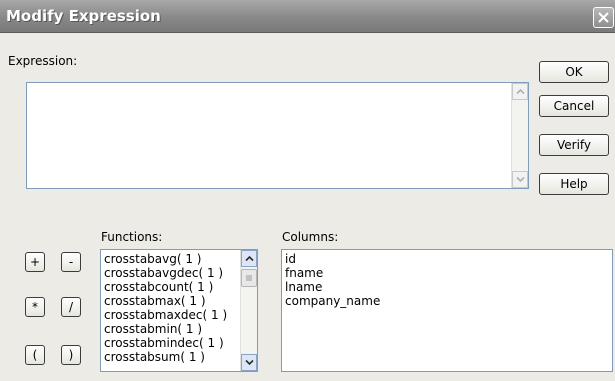  I want to click on function-item: crosstabmin( 1 ), so click(171, 329).